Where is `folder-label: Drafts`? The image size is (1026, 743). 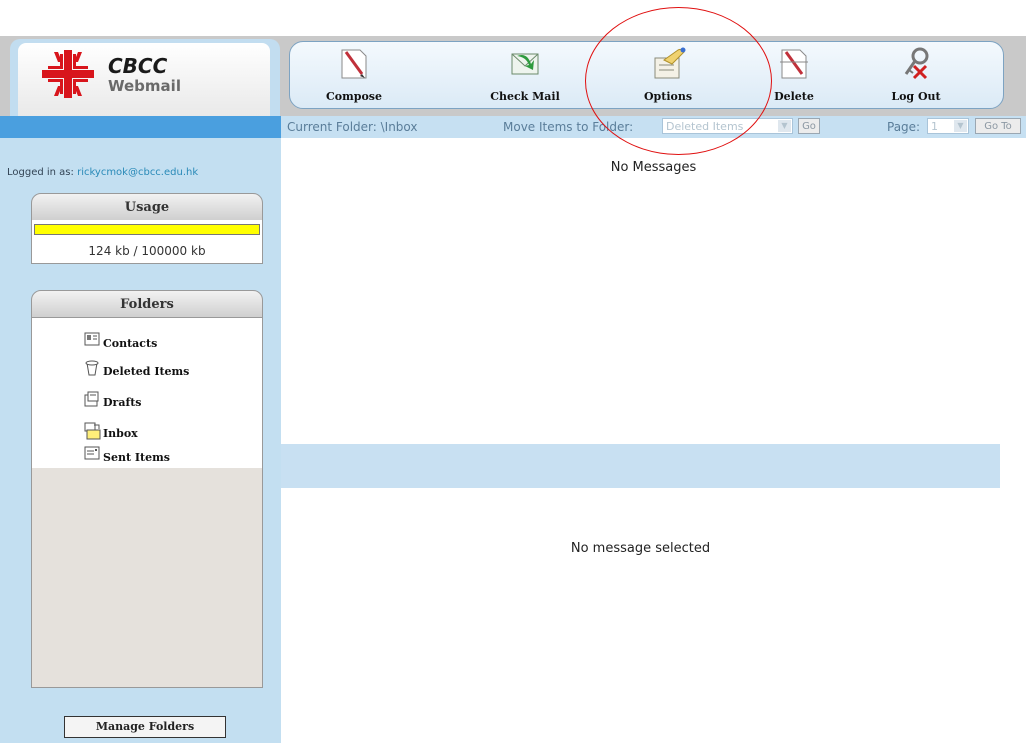
folder-label: Drafts is located at coordinates (122, 402).